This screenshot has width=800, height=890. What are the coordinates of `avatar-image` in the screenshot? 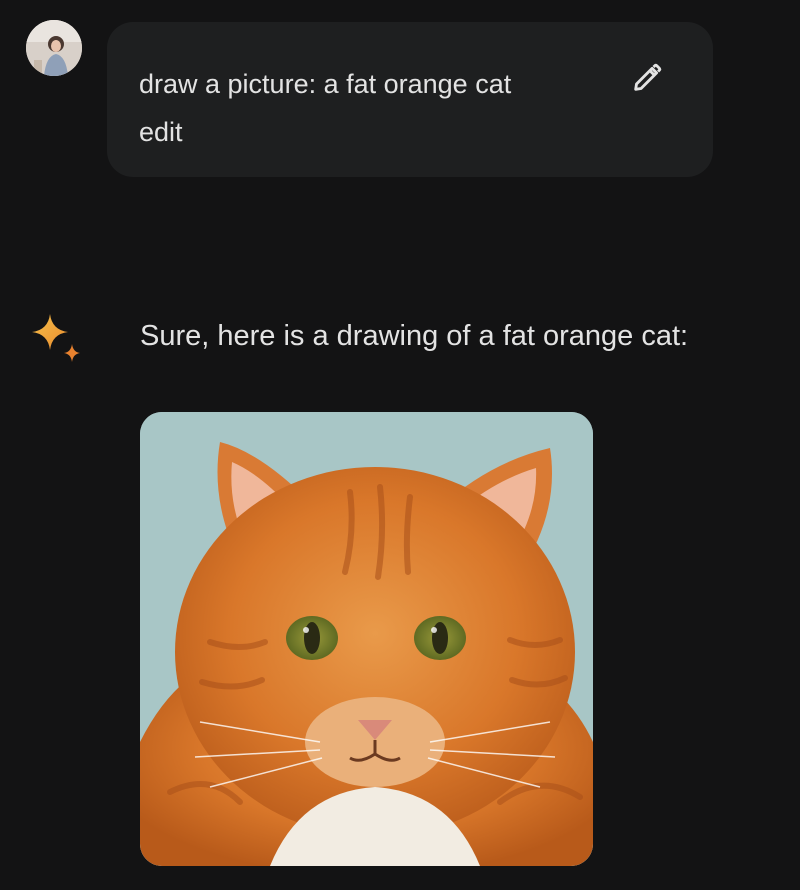 It's located at (54, 48).